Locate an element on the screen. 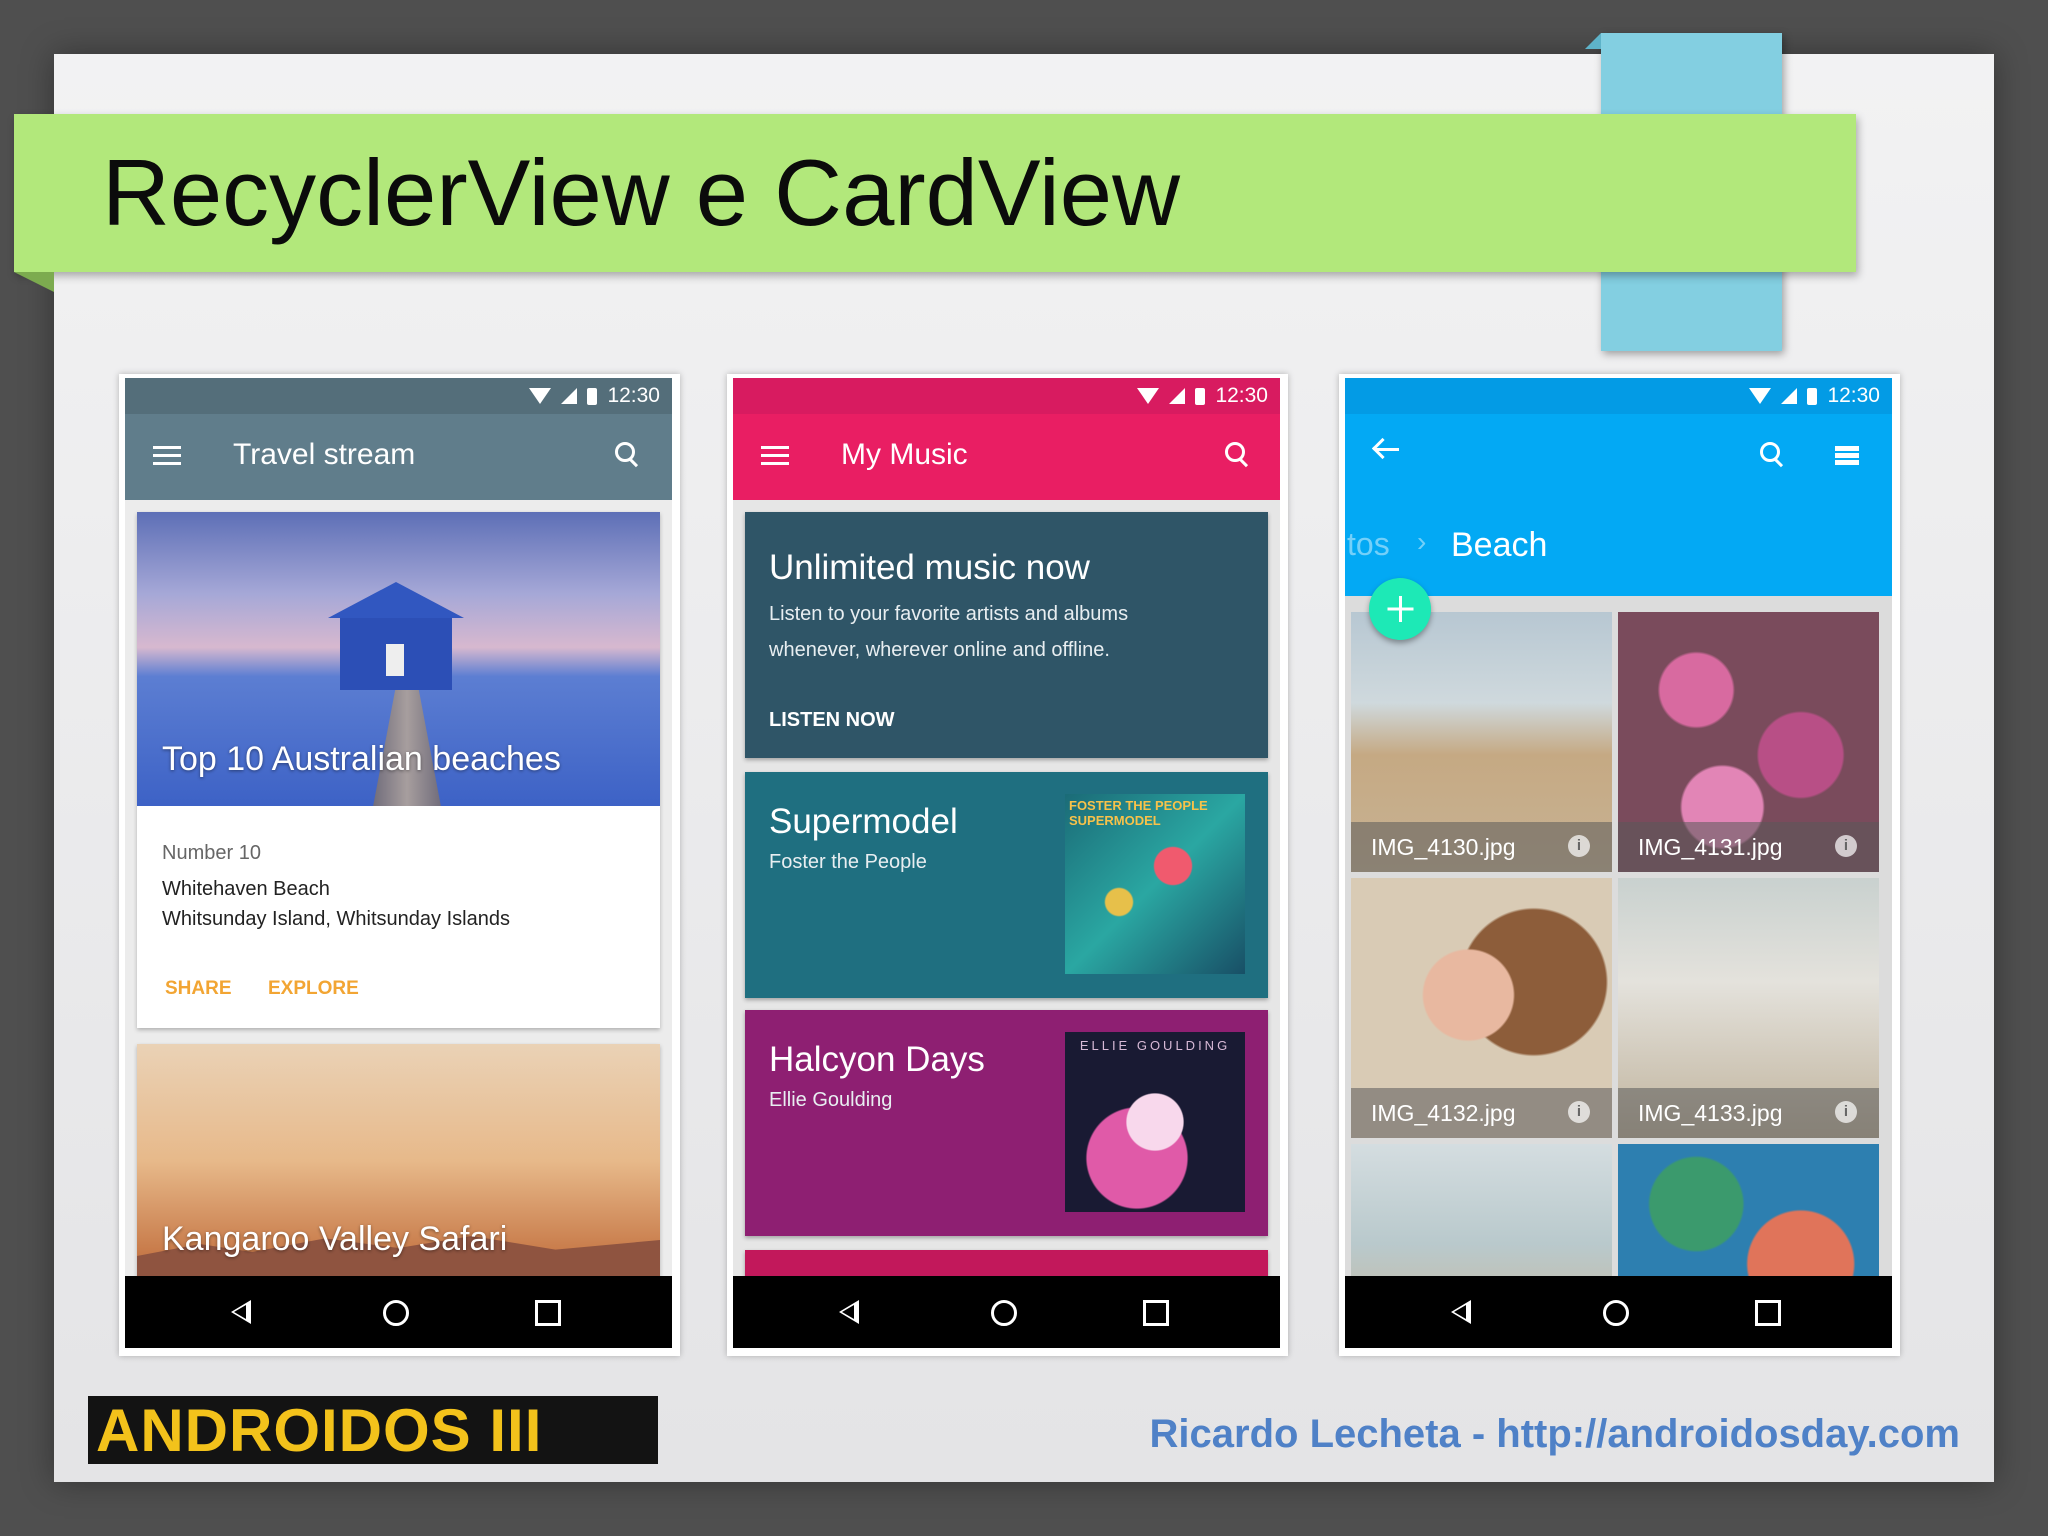 The height and width of the screenshot is (1536, 2048). photo-filename: IMG_4130.jpg is located at coordinates (1443, 847).